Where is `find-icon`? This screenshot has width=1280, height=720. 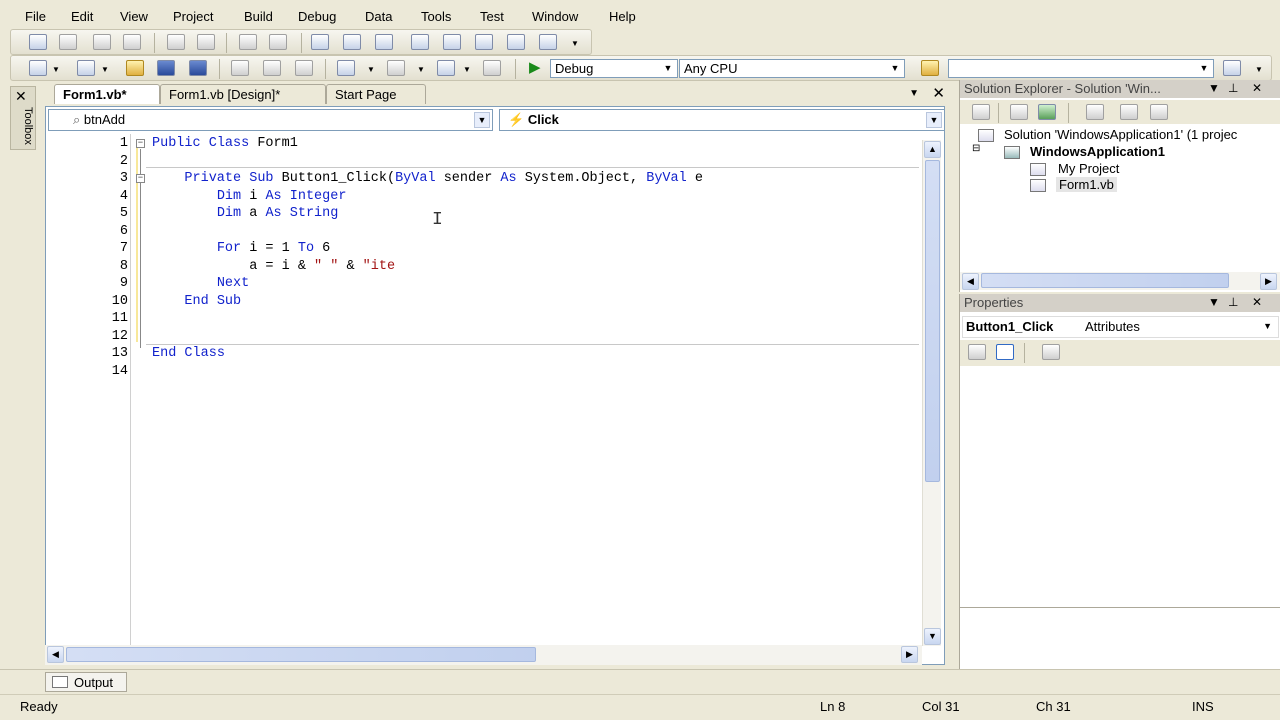 find-icon is located at coordinates (1232, 68).